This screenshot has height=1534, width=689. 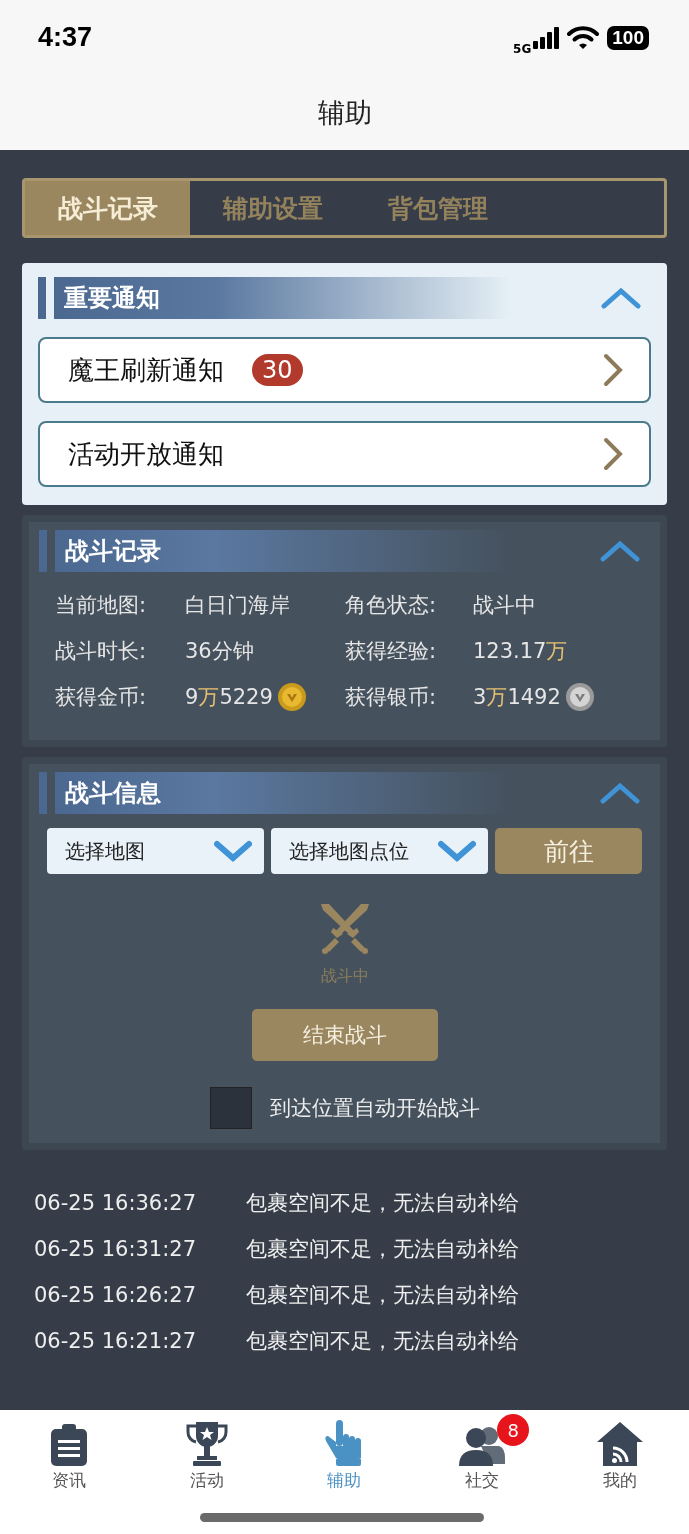 What do you see at coordinates (517, 697) in the screenshot?
I see `field-value: 3万1492` at bounding box center [517, 697].